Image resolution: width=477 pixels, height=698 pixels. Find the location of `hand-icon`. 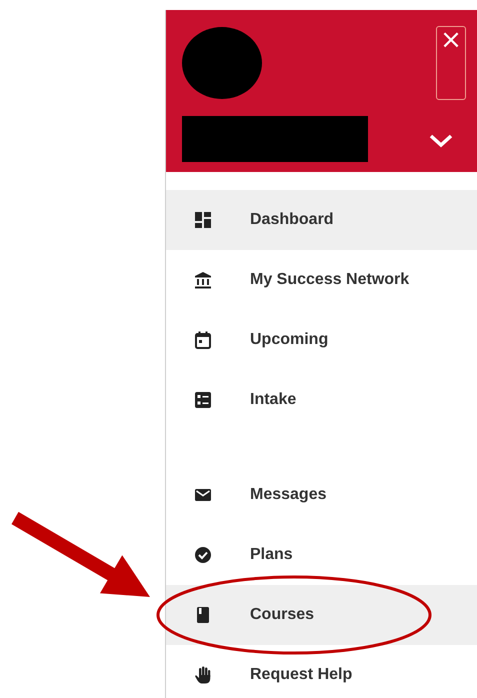

hand-icon is located at coordinates (203, 675).